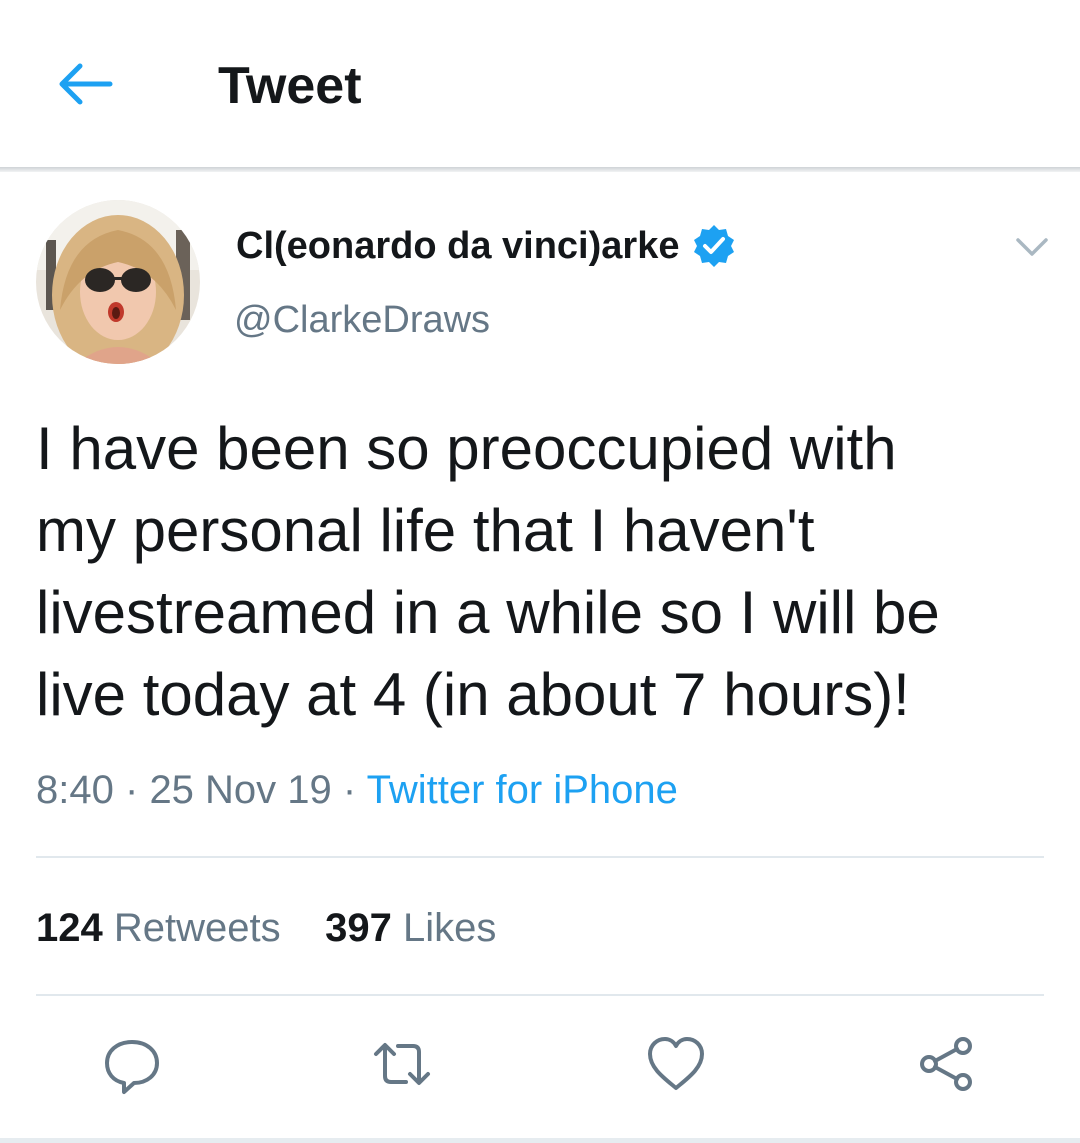 Image resolution: width=1080 pixels, height=1143 pixels. I want to click on tweet-source-link: Twitter for iPhone, so click(522, 790).